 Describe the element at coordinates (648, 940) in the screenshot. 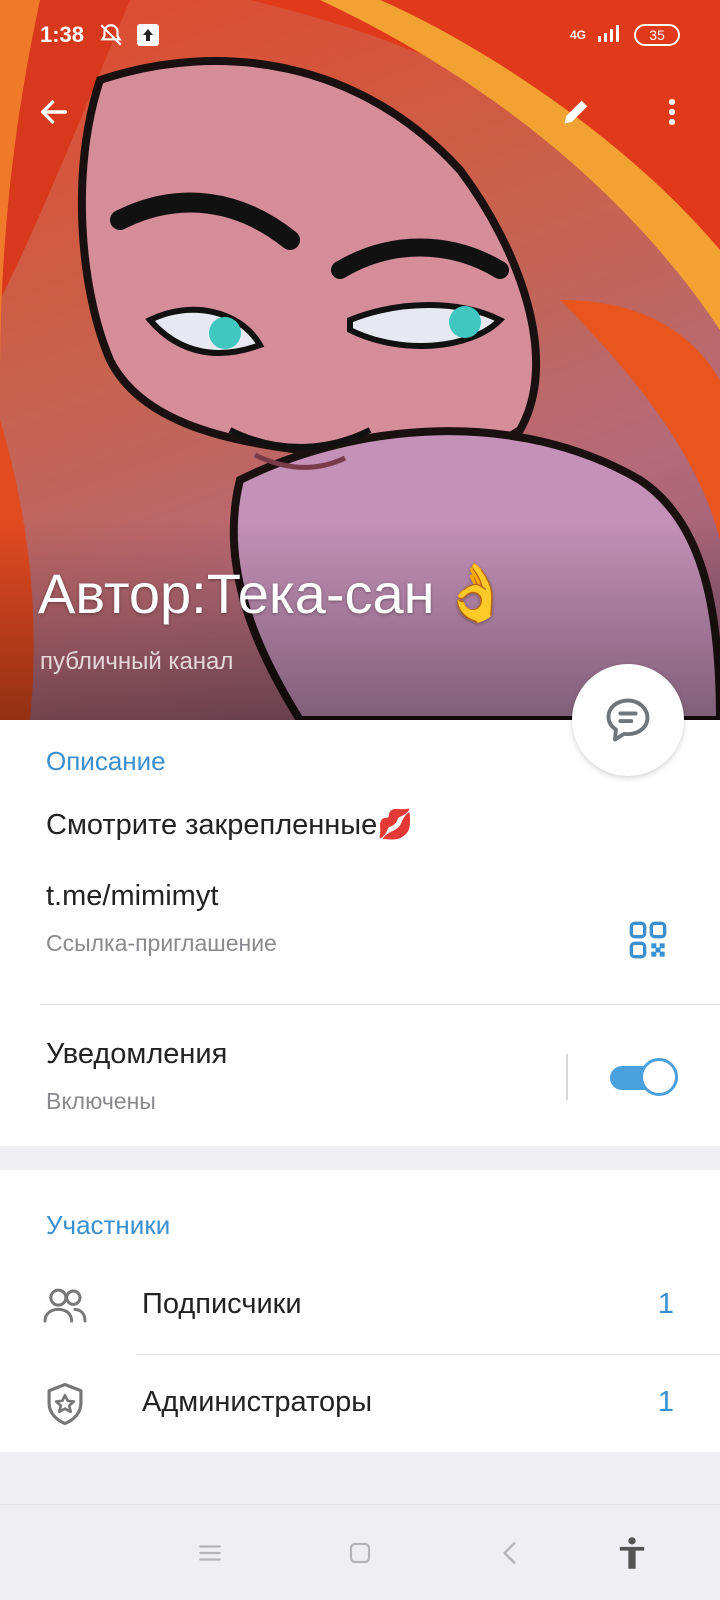

I see `qr-code-icon` at that location.